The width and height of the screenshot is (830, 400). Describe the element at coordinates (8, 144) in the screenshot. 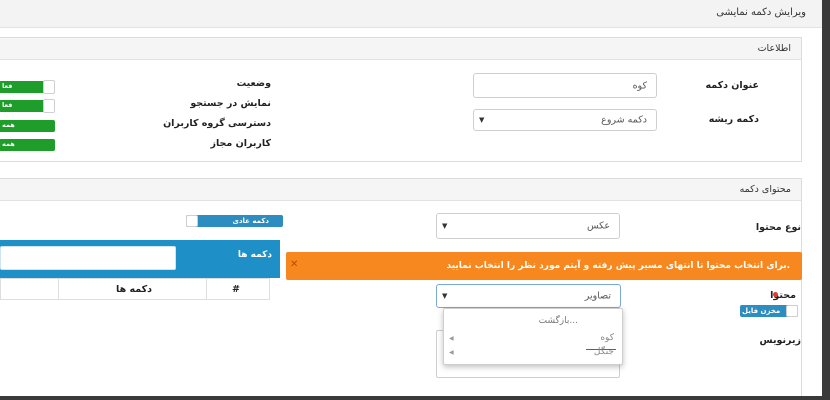

I see `allowed-users-toggle-text: همه` at that location.